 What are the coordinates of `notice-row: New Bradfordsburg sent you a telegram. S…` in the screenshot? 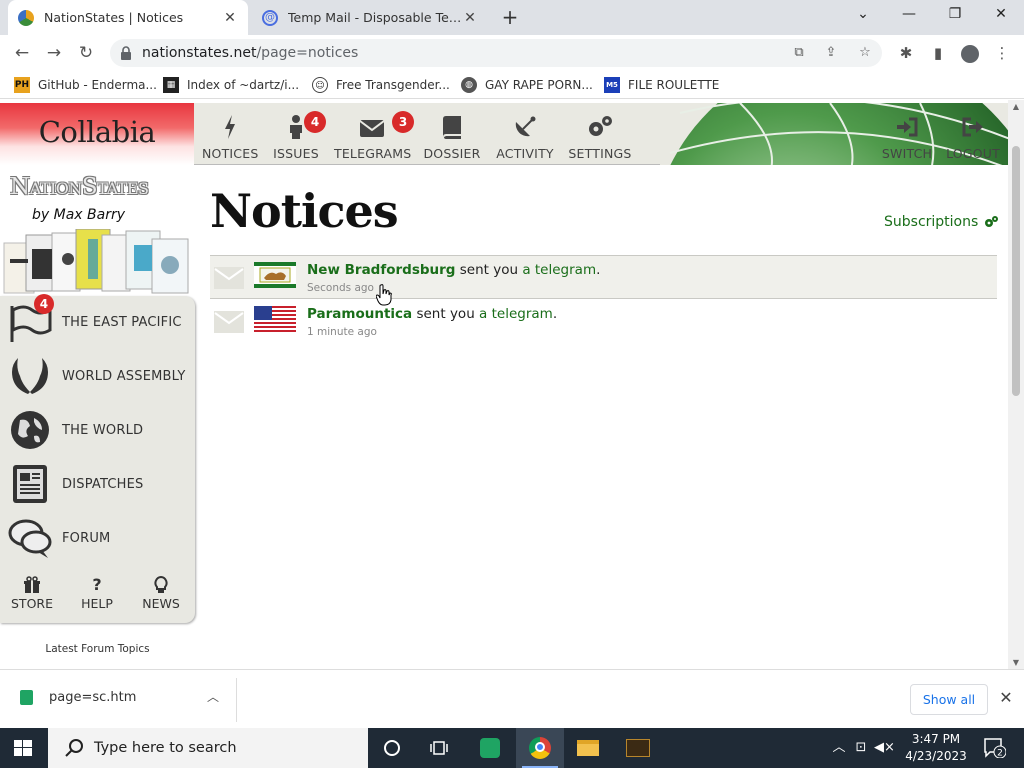 It's located at (603, 277).